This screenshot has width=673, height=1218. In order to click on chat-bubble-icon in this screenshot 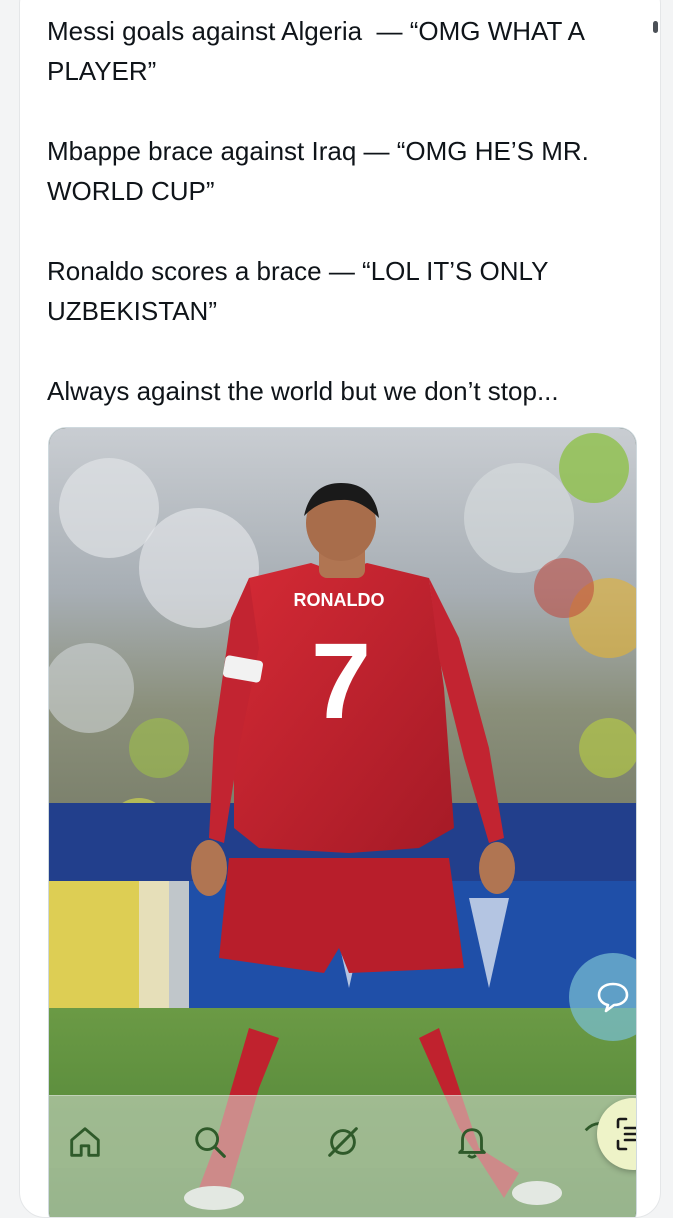, I will do `click(613, 997)`.